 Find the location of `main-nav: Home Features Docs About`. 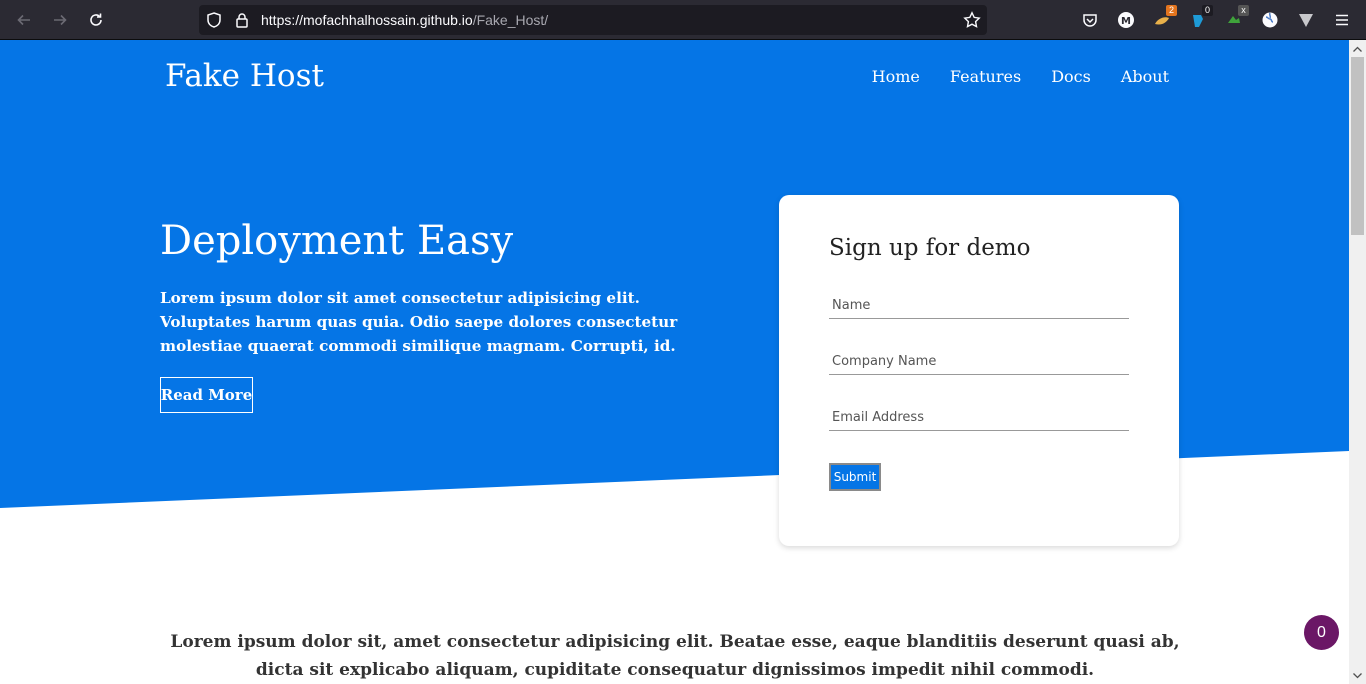

main-nav: Home Features Docs About is located at coordinates (1020, 76).